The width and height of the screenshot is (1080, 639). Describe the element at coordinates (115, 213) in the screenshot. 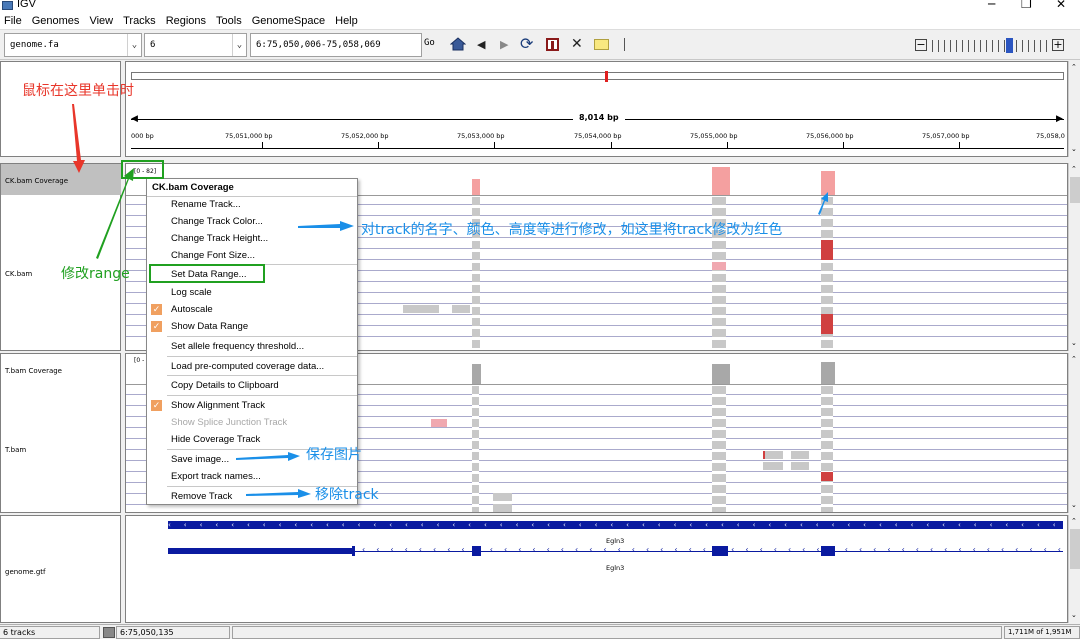

I see `green-arrow` at that location.